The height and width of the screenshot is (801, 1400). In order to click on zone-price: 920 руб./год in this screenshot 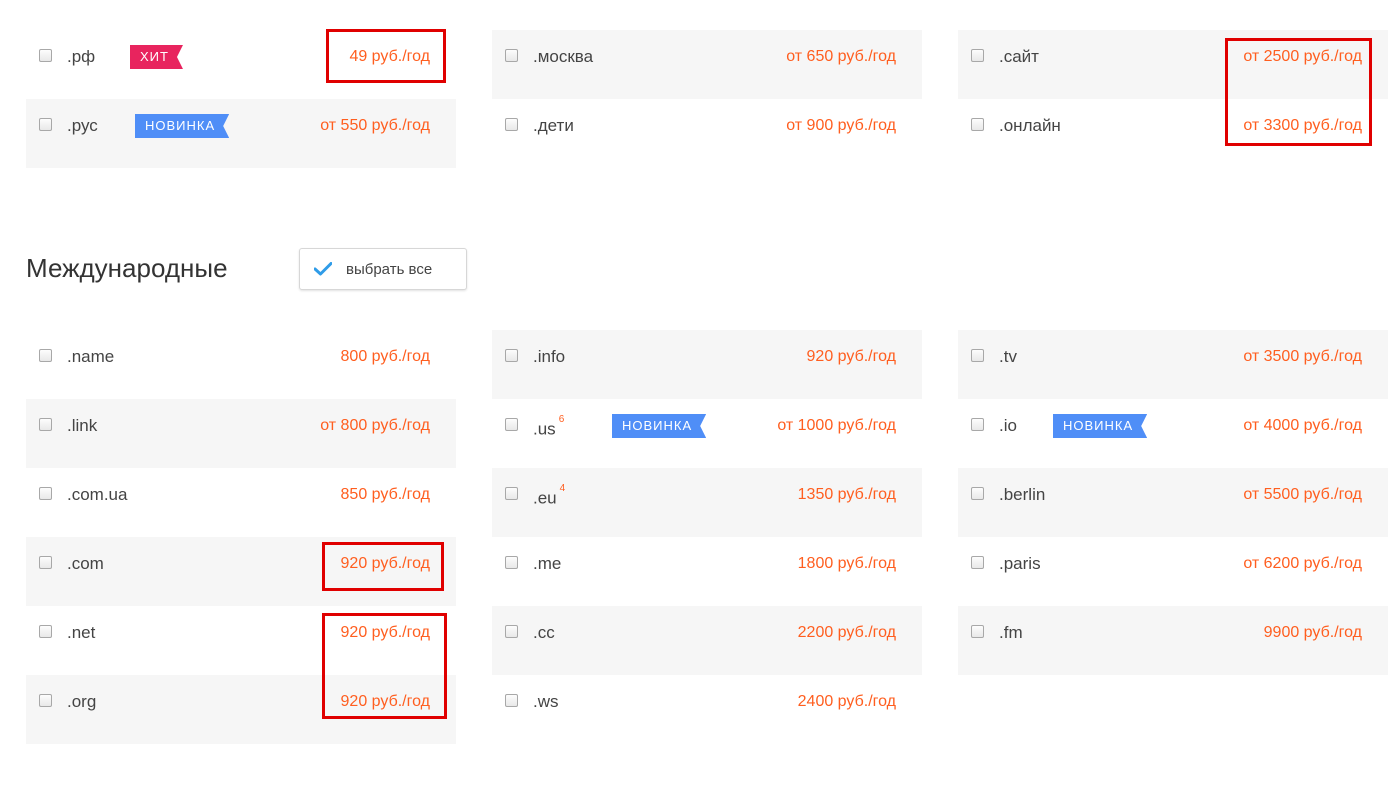, I will do `click(851, 356)`.